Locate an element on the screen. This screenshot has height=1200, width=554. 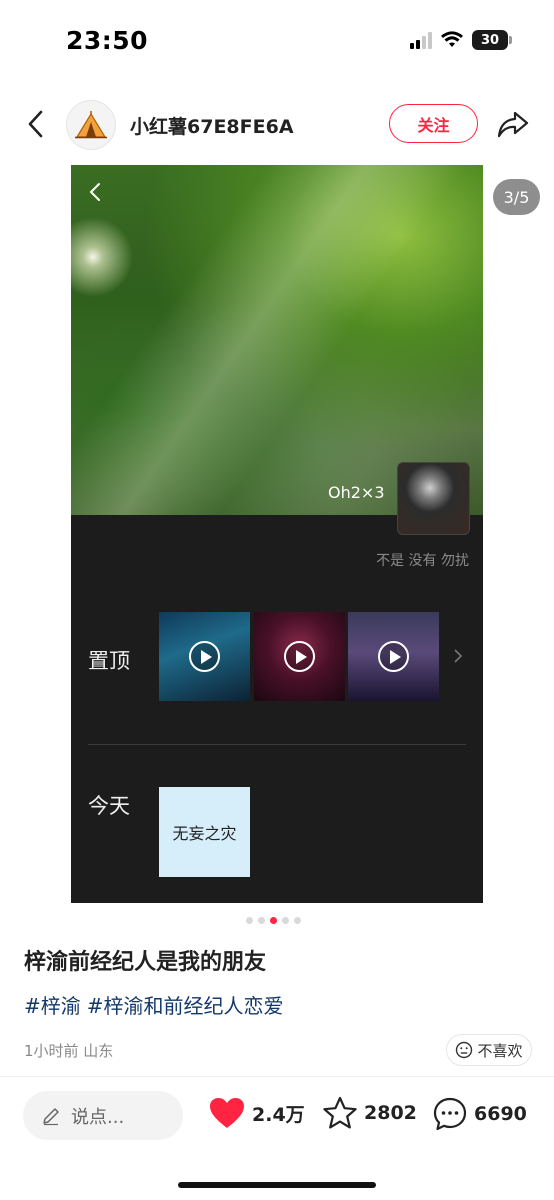
battery-icon: 30 is located at coordinates (492, 40).